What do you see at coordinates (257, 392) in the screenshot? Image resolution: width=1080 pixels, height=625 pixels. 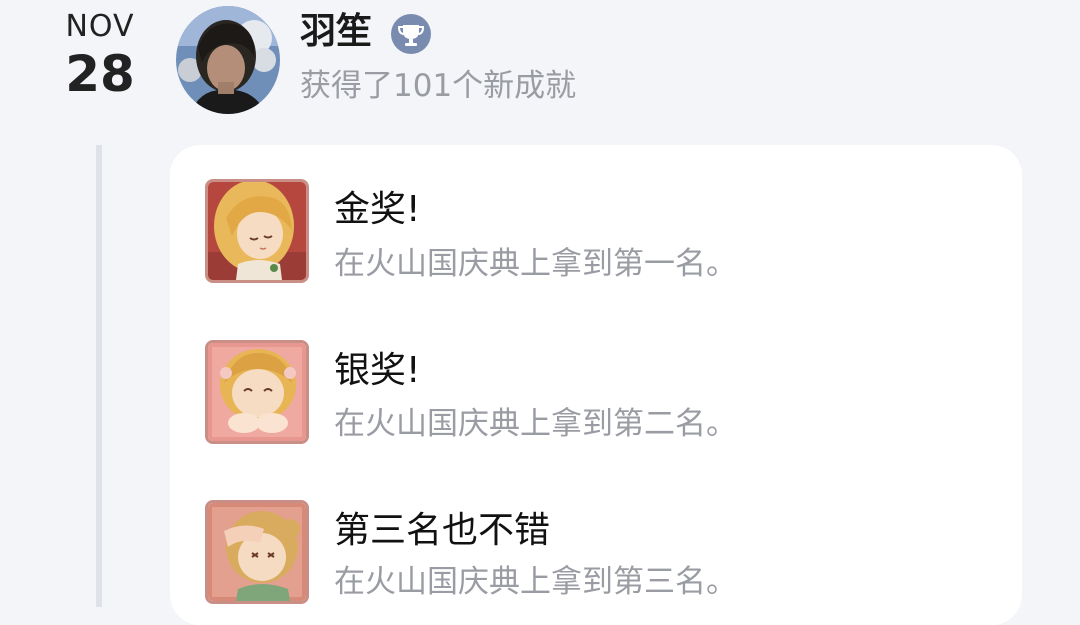 I see `character-silver-icon` at bounding box center [257, 392].